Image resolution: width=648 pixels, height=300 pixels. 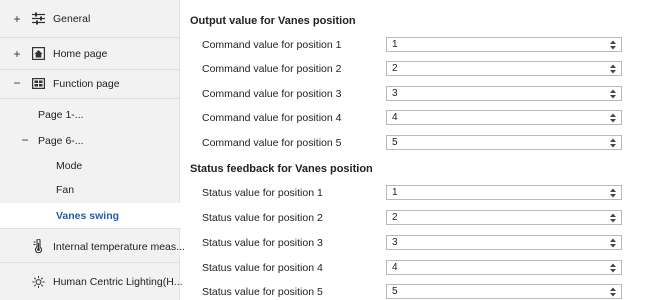 What do you see at coordinates (272, 45) in the screenshot?
I see `row-label: Command value for position 1` at bounding box center [272, 45].